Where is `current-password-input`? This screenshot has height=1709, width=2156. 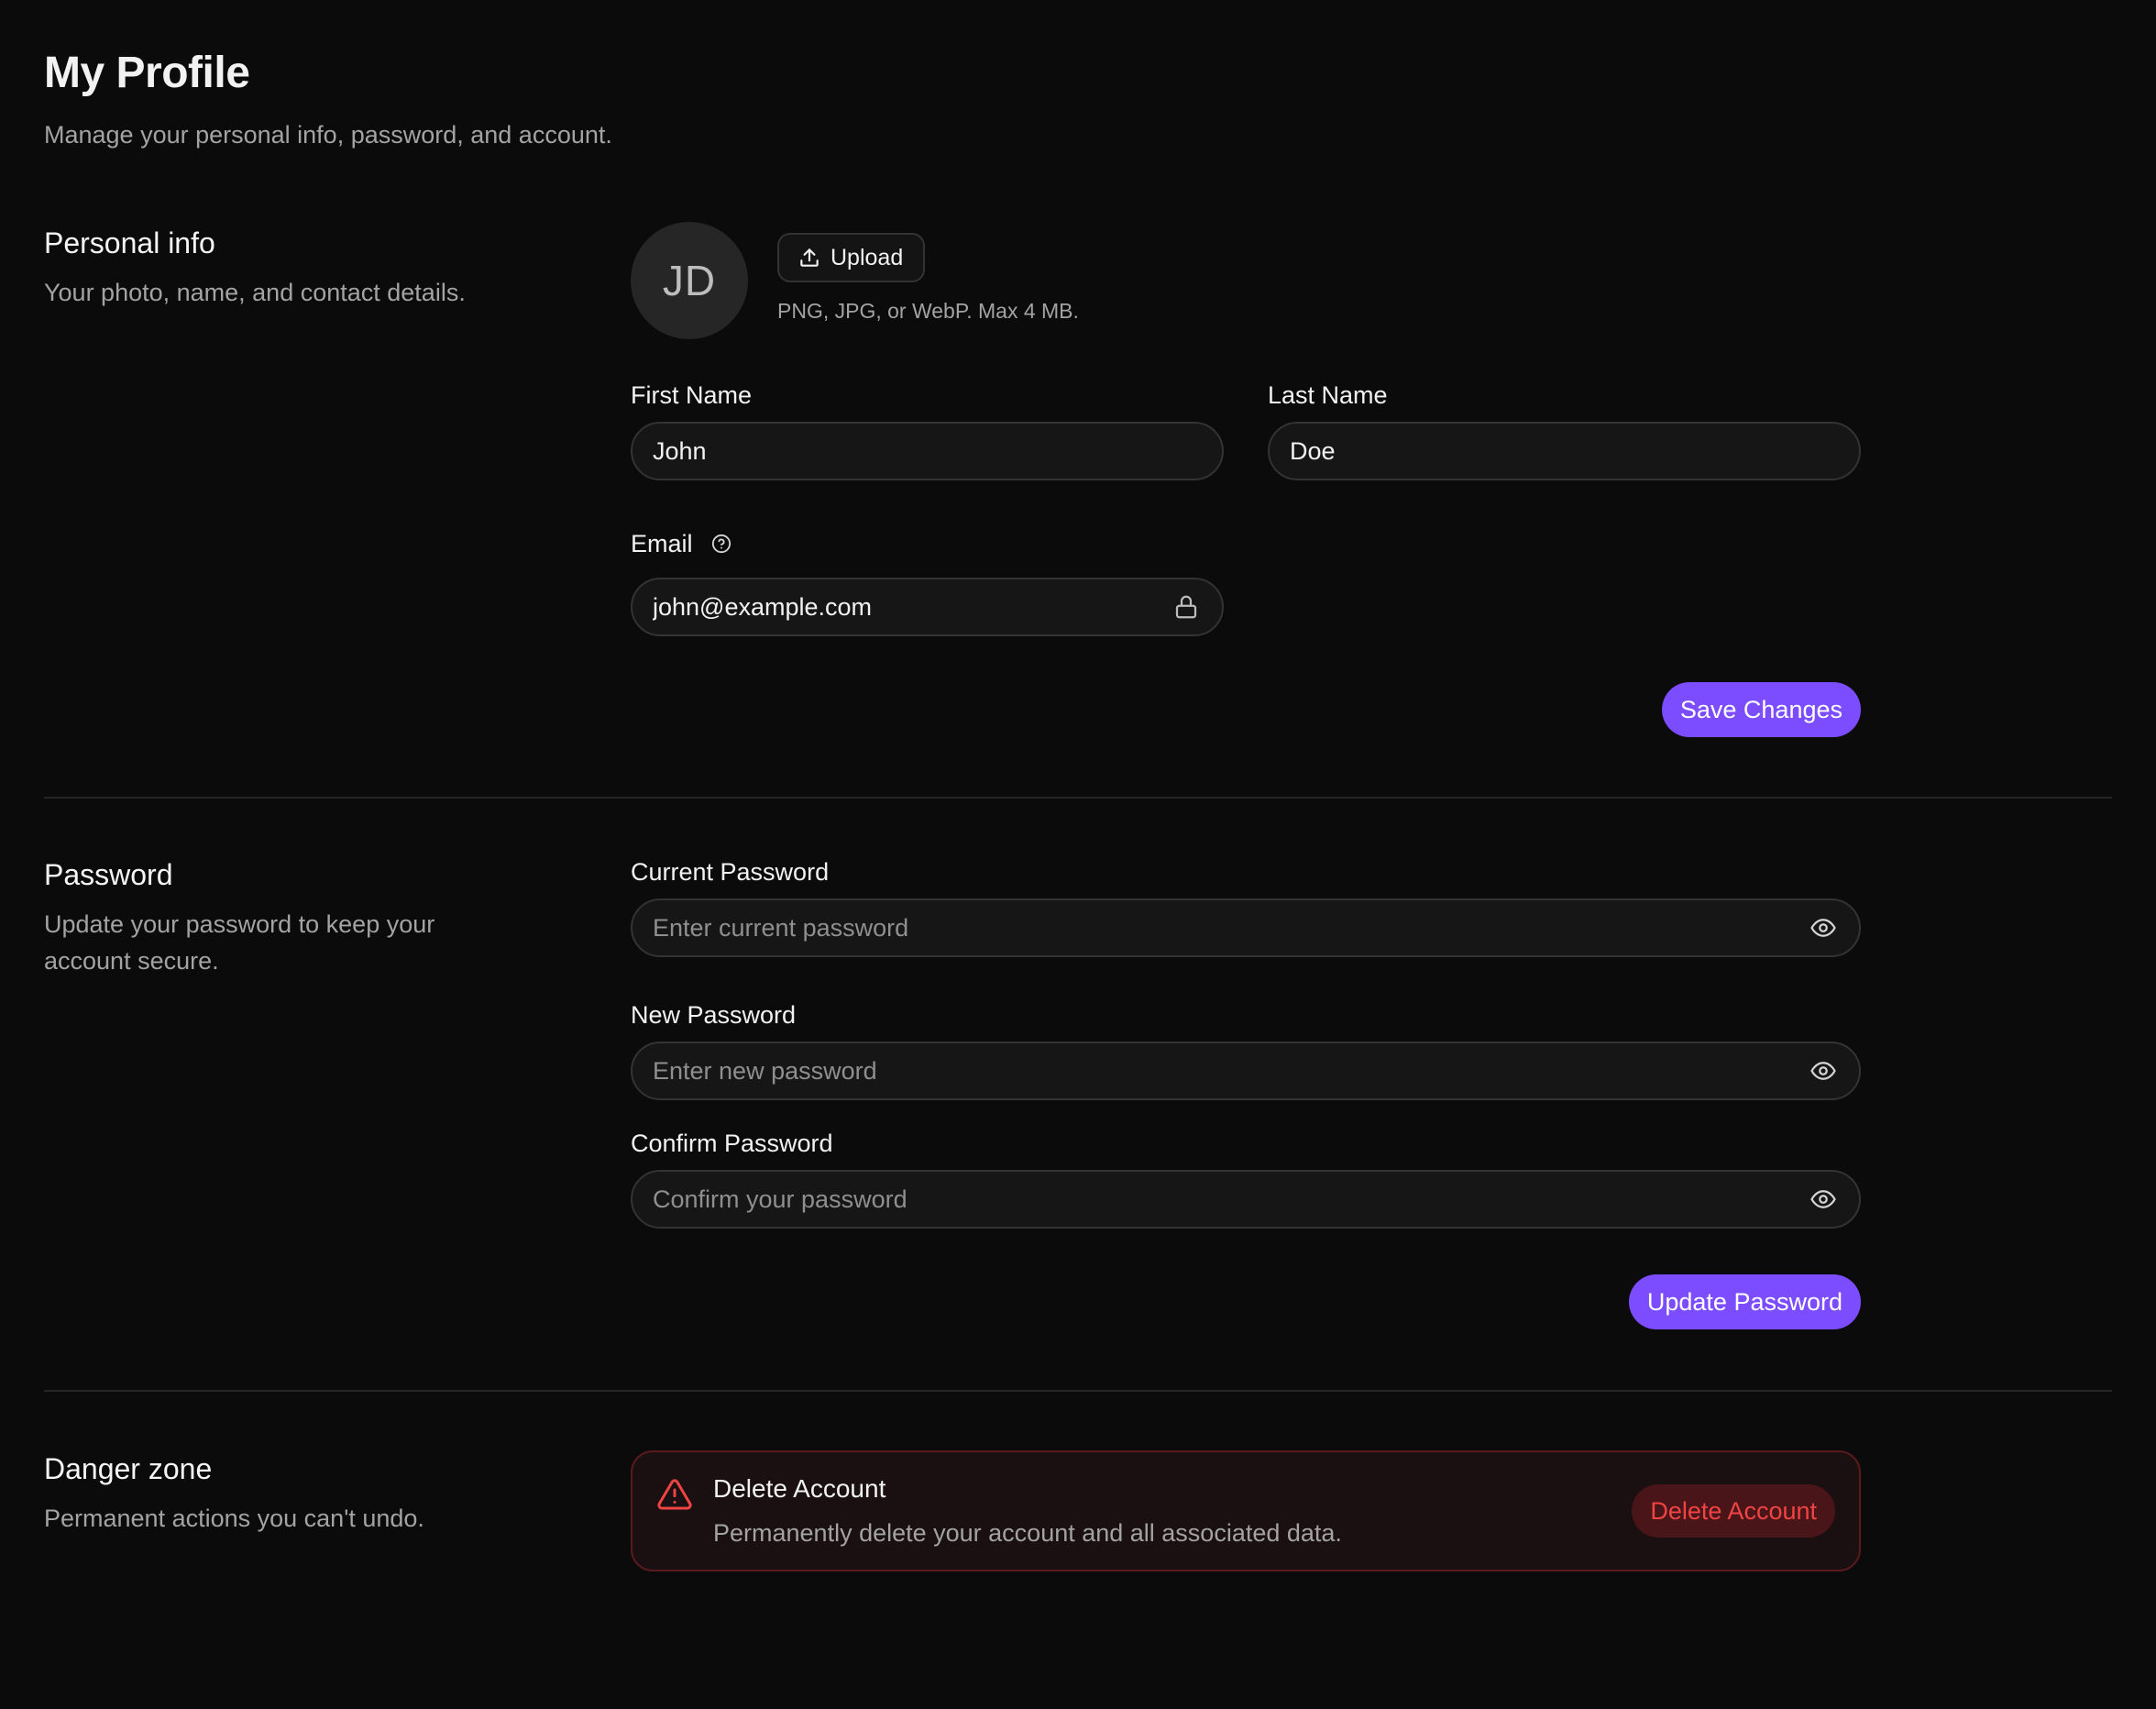
current-password-input is located at coordinates (1245, 928).